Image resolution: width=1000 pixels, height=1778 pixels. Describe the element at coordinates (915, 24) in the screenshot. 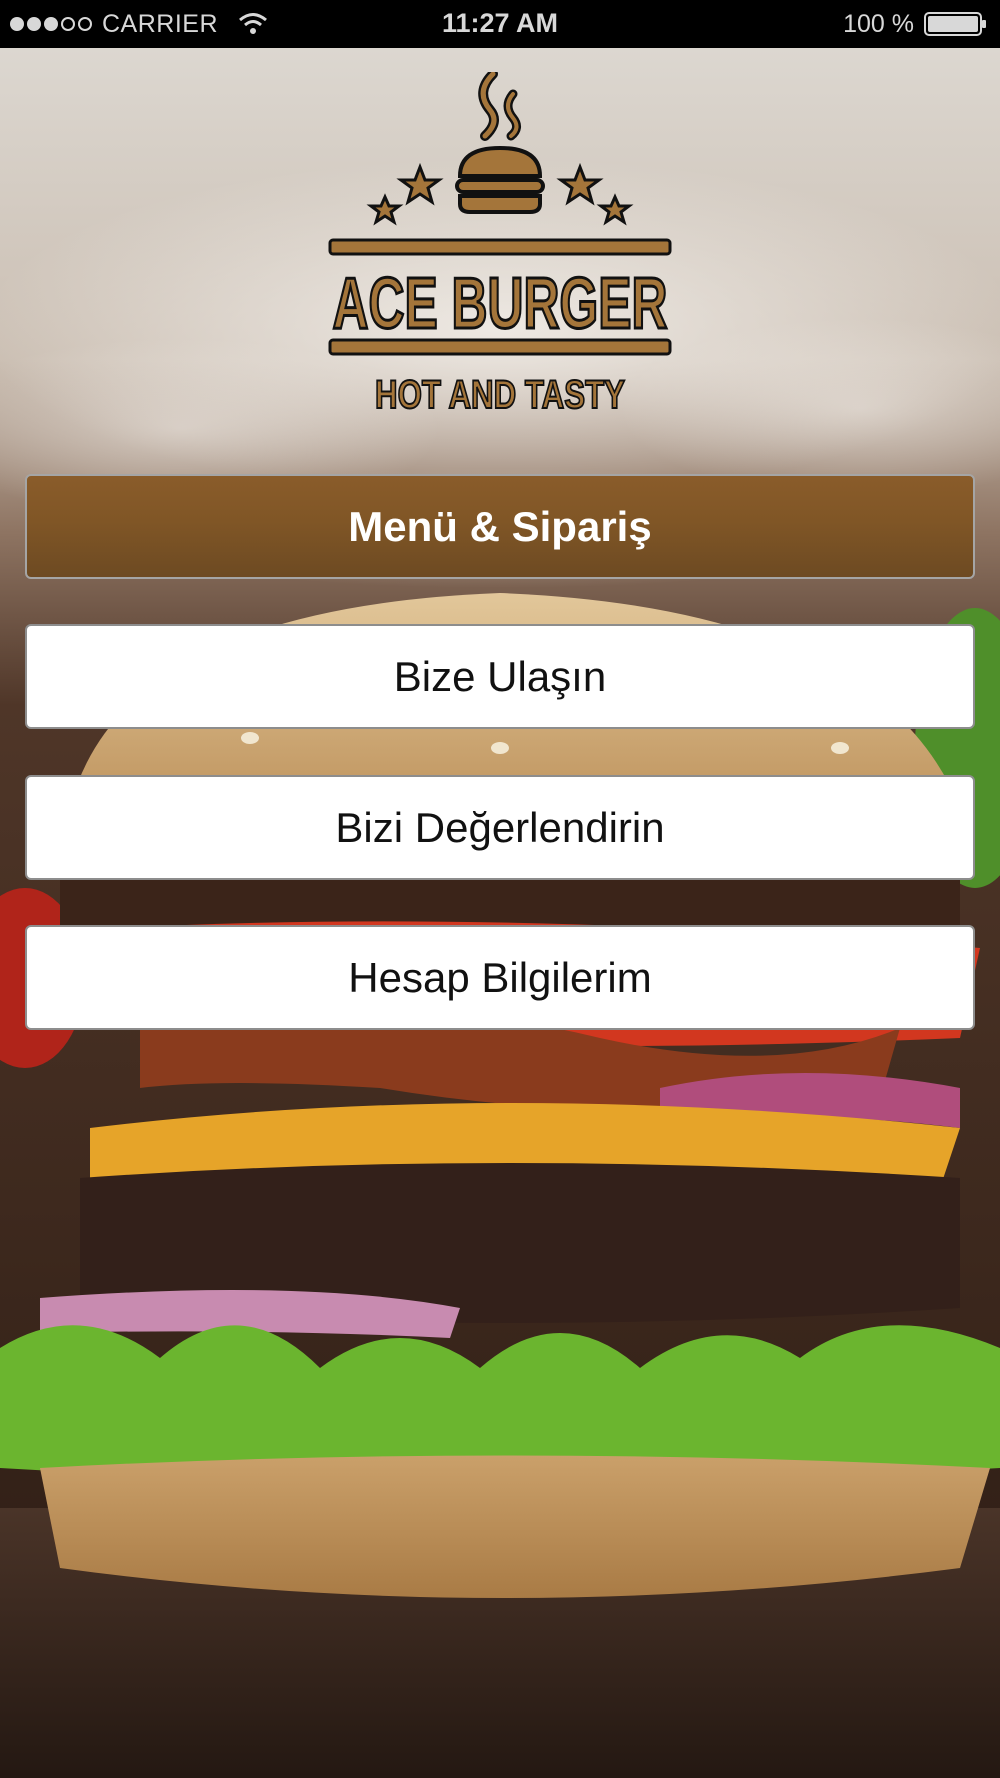

I see `status-right: 100 %` at that location.